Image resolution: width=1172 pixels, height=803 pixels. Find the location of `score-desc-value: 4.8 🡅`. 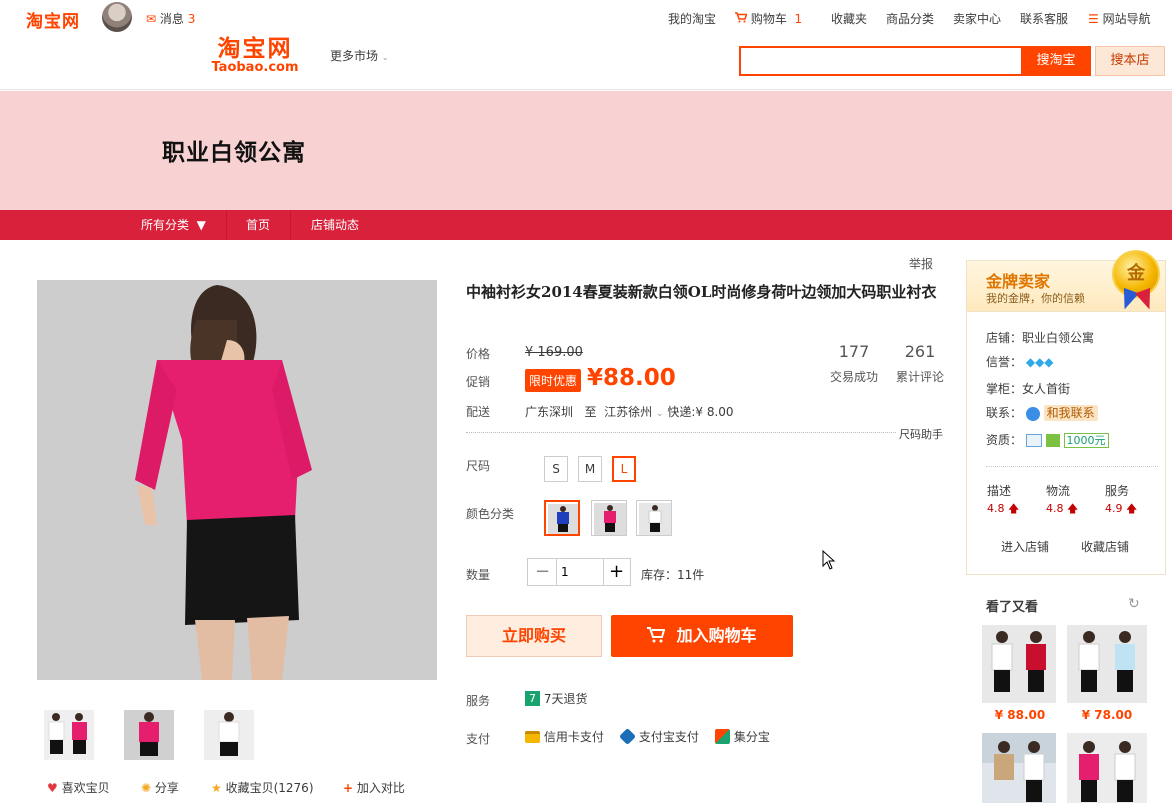

score-desc-value: 4.8 🡅 is located at coordinates (1003, 509).